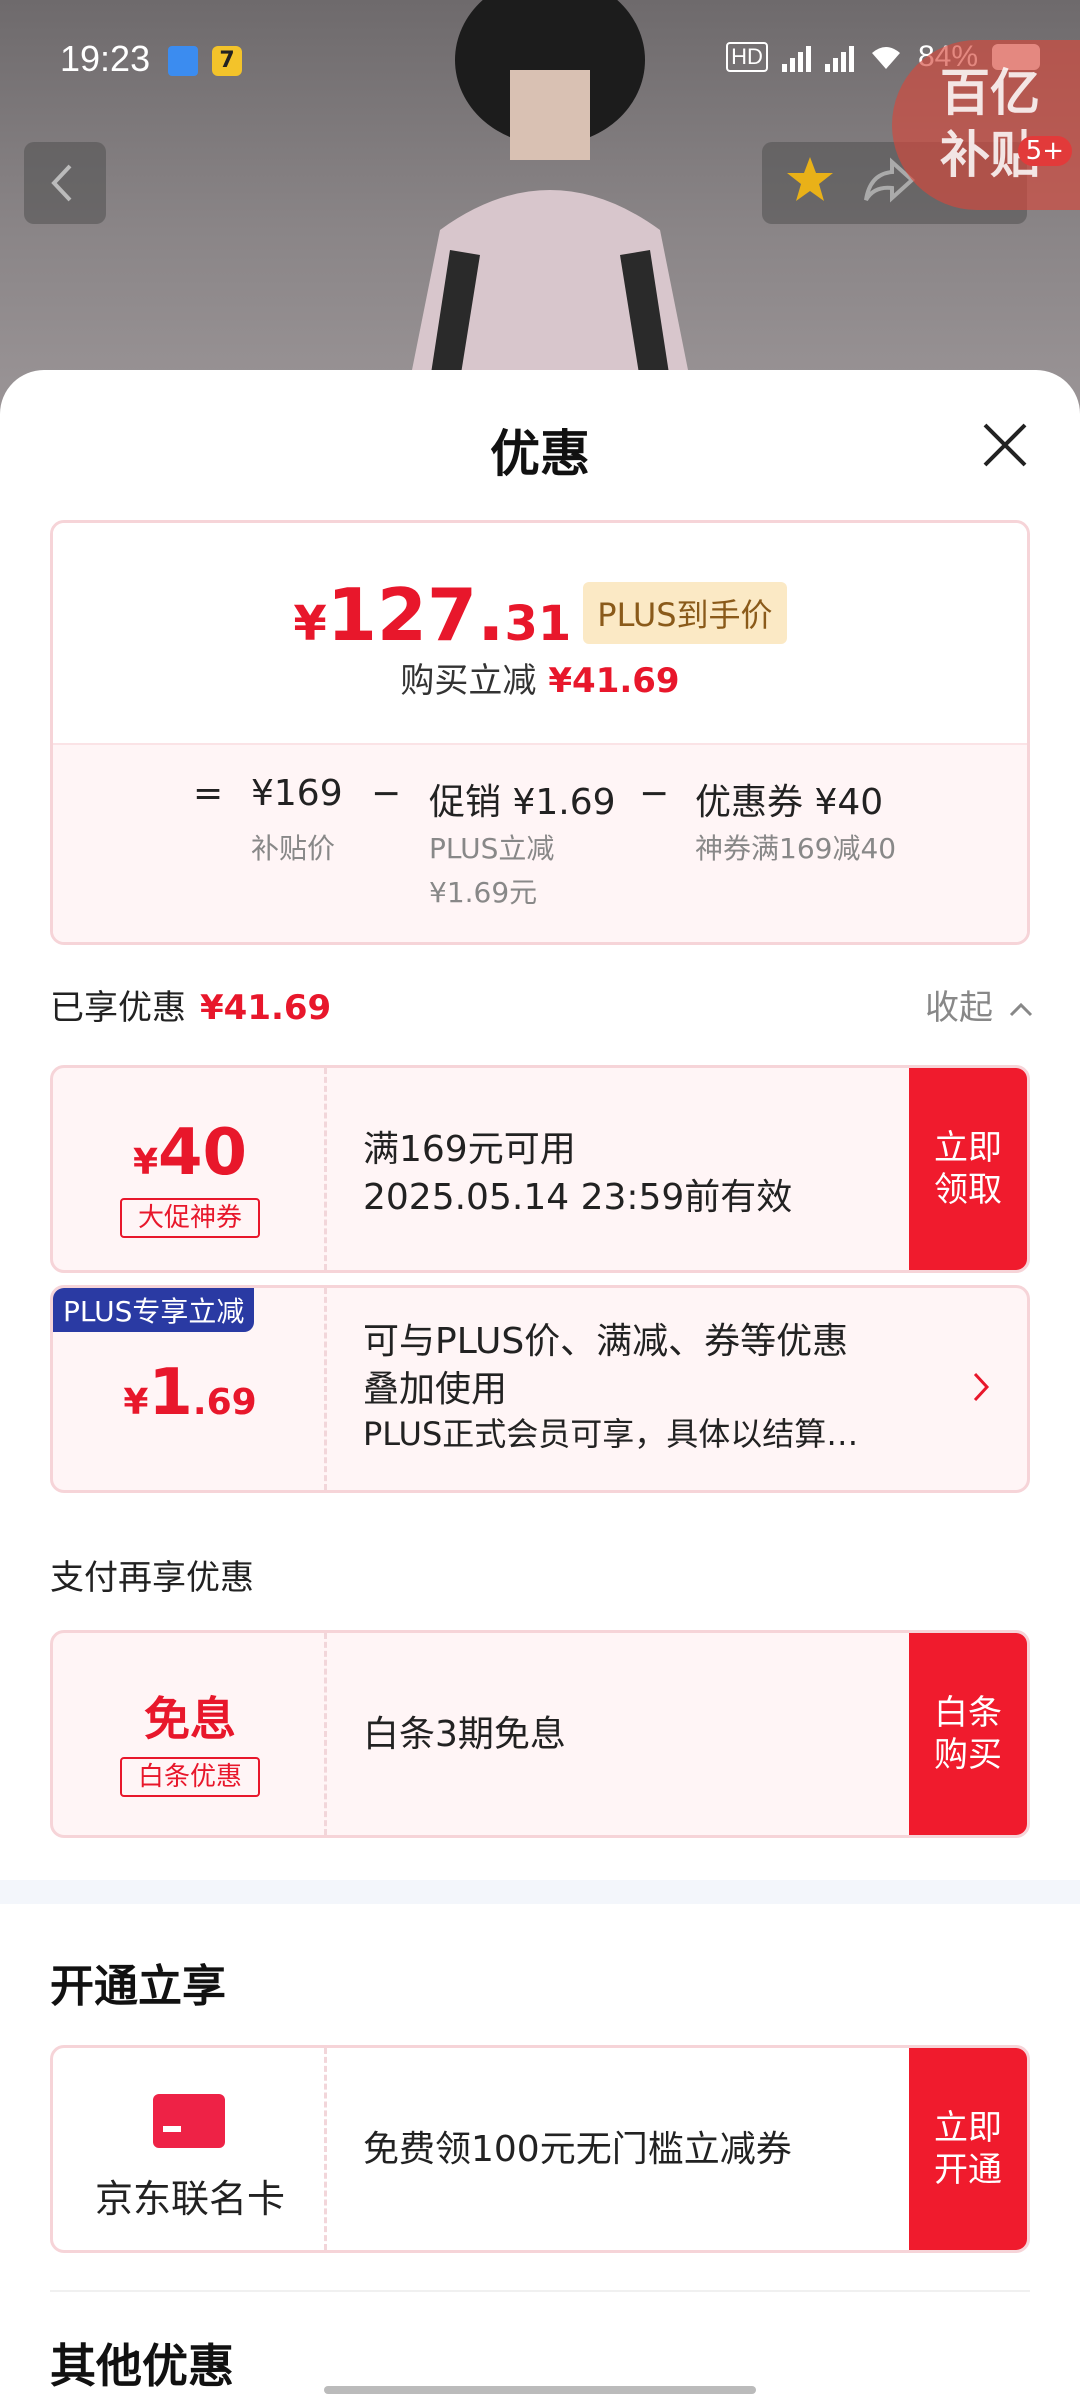 This screenshot has height=2400, width=1080. Describe the element at coordinates (203, 1153) in the screenshot. I see `coupon-amount-value: 40` at that location.